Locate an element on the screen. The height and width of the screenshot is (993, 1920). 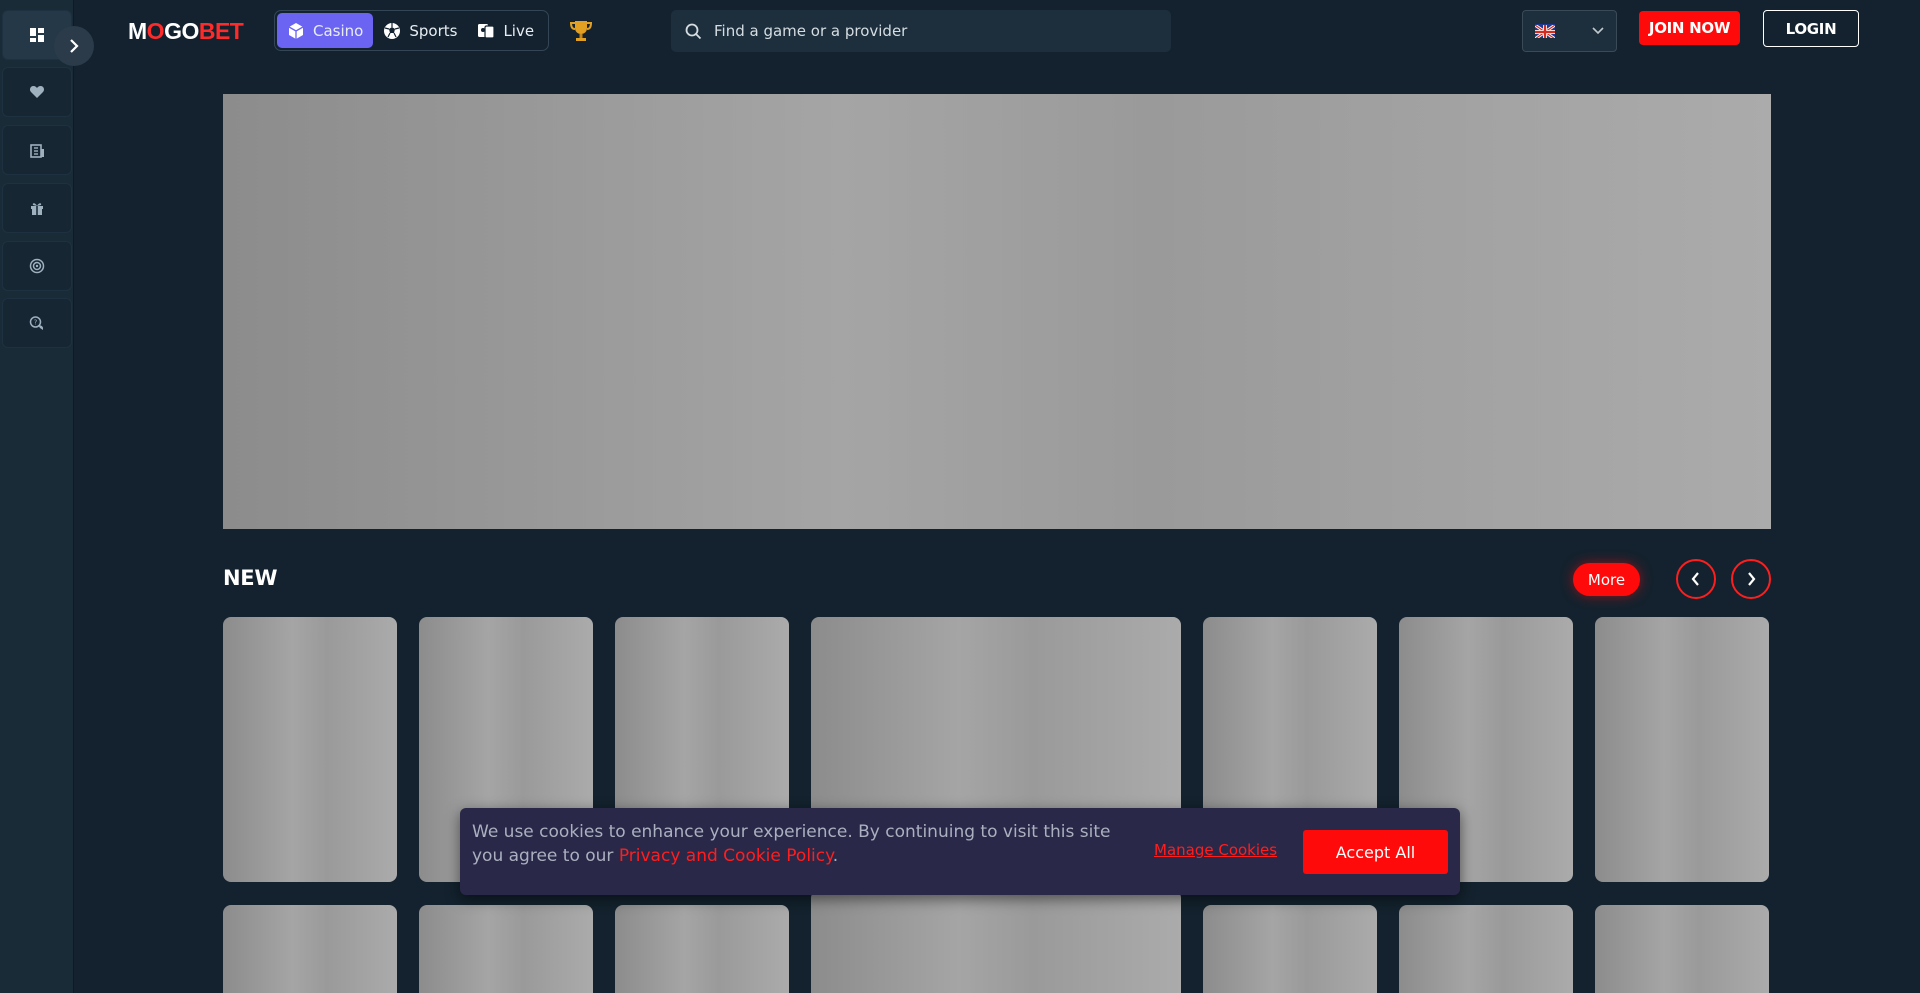
heart-icon is located at coordinates (37, 92).